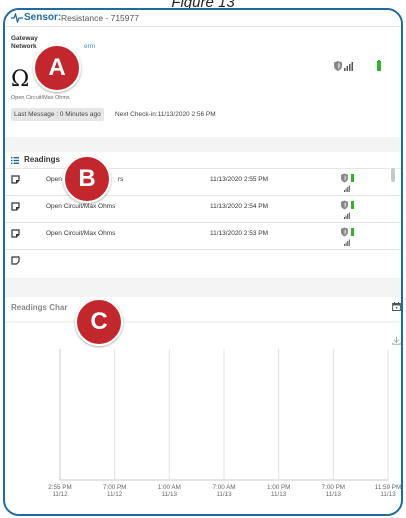  Describe the element at coordinates (203, 209) in the screenshot. I see `reading-row: Open Circuit/Max Ohms 11/13/2020 2:54 PM` at that location.